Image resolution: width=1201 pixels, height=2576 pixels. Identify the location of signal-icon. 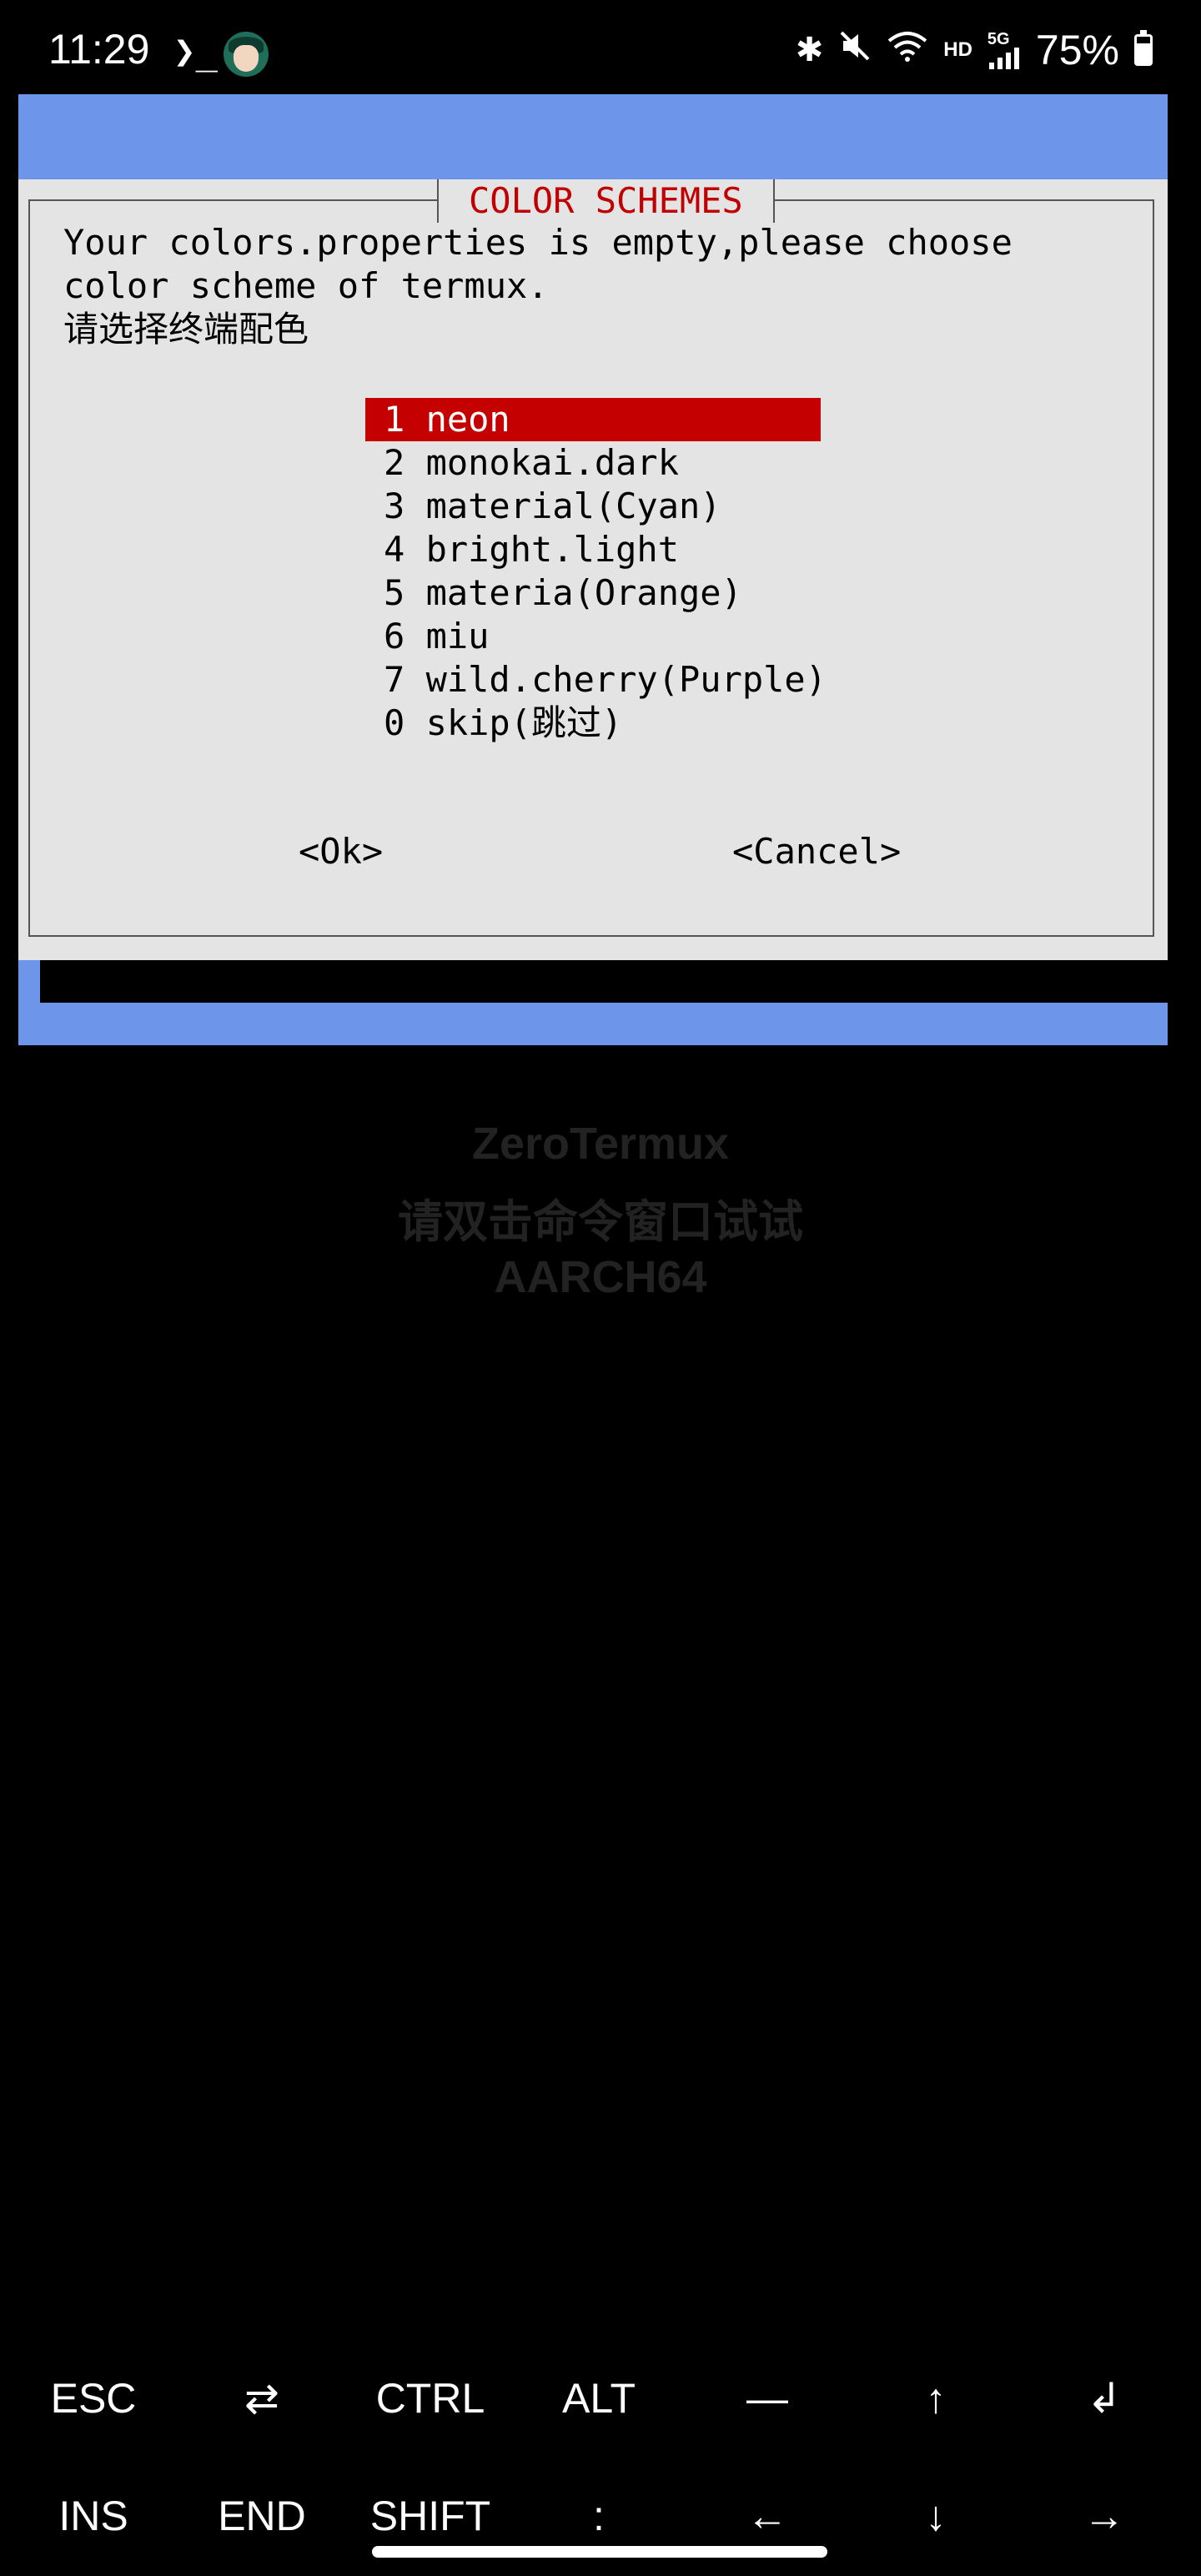
(1004, 58).